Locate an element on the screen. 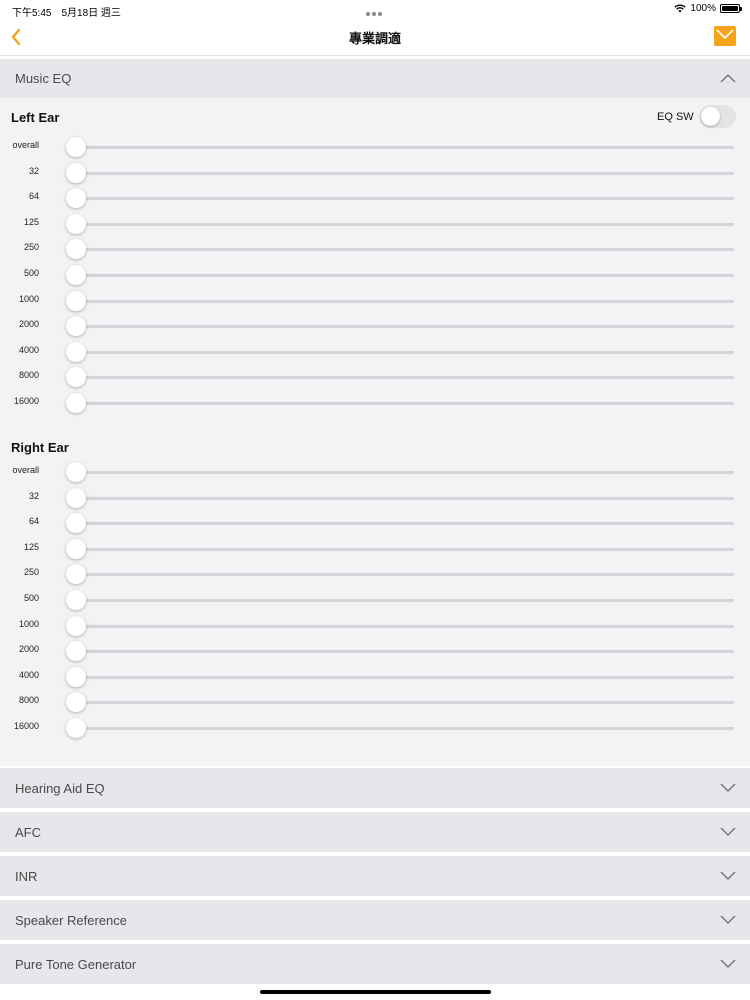 The height and width of the screenshot is (1000, 750). section-header-afc: AFC is located at coordinates (375, 832).